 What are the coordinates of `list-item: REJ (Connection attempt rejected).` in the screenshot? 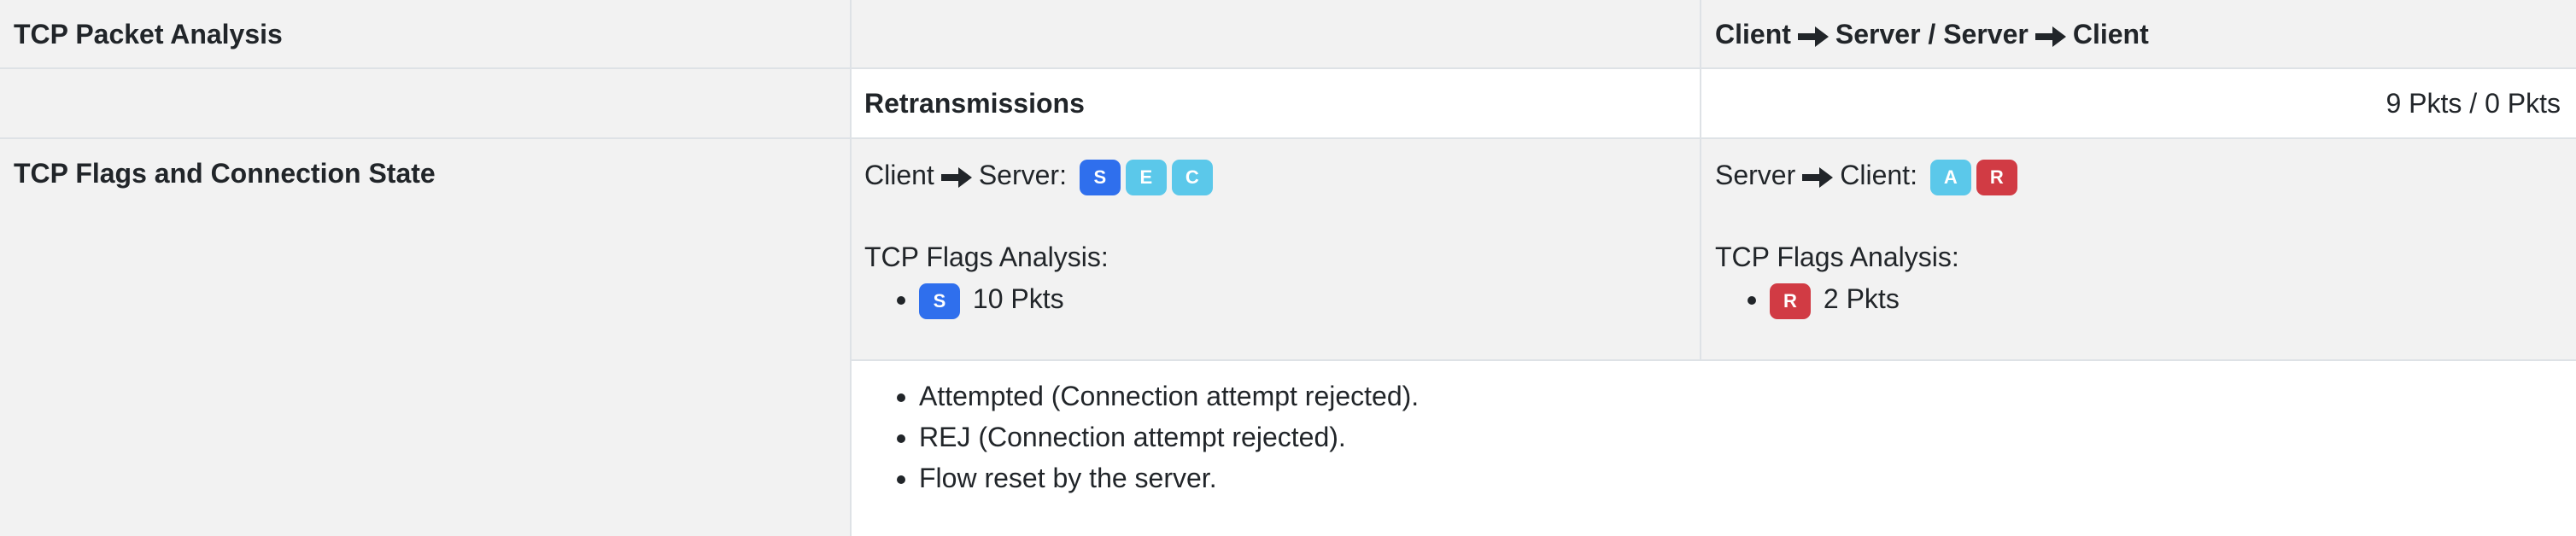 It's located at (1169, 437).